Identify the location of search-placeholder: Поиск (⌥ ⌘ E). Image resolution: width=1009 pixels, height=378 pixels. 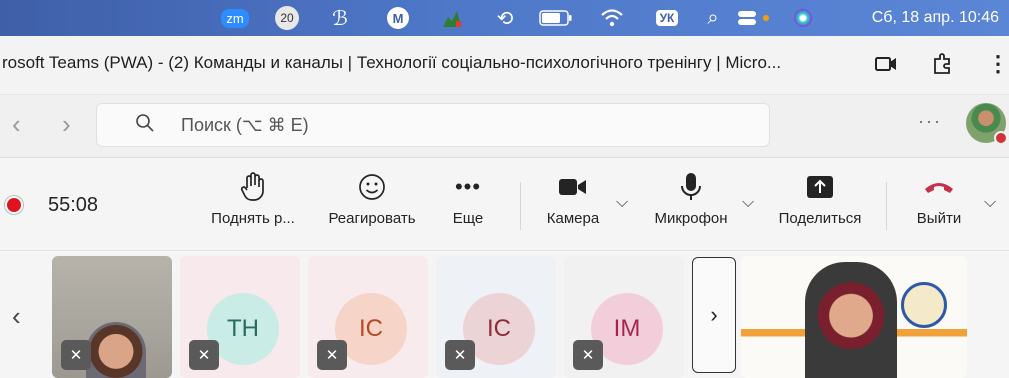
(245, 125).